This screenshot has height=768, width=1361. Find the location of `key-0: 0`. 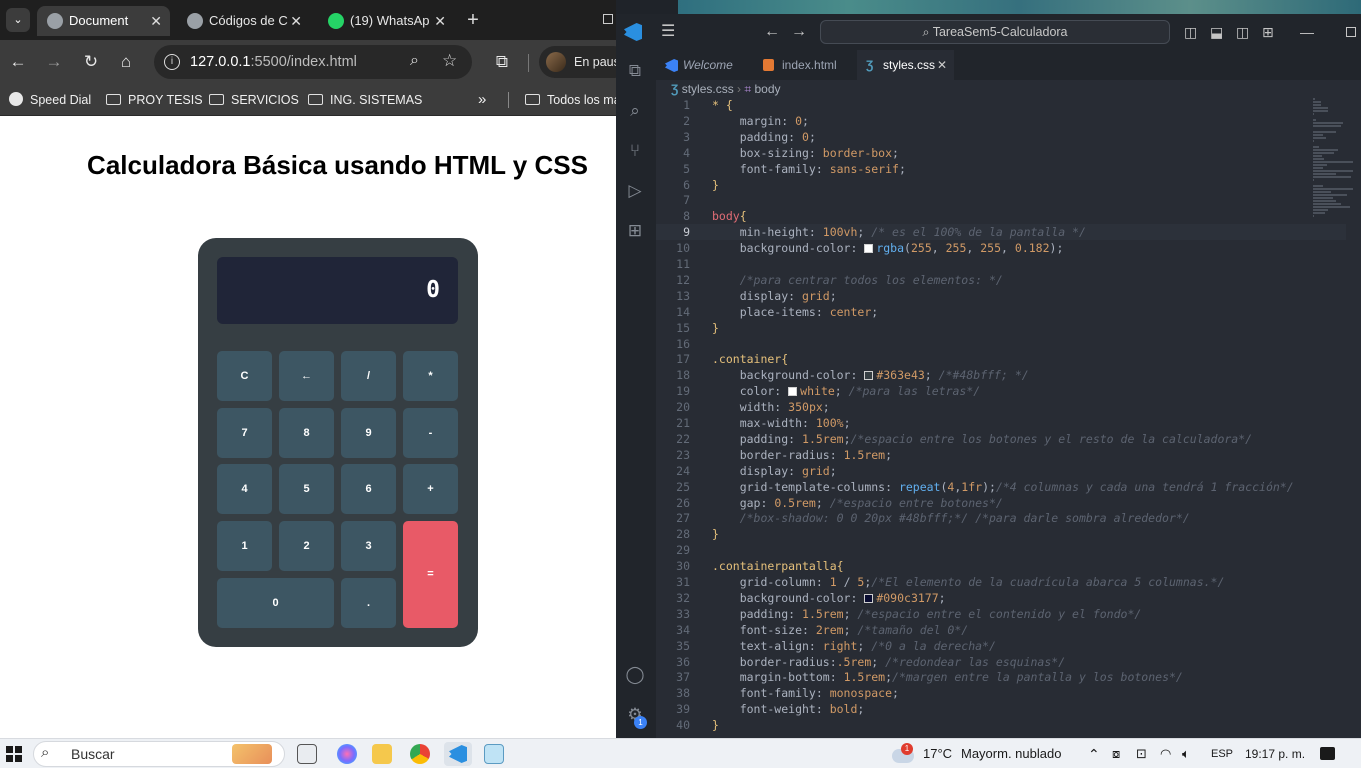

key-0: 0 is located at coordinates (275, 603).